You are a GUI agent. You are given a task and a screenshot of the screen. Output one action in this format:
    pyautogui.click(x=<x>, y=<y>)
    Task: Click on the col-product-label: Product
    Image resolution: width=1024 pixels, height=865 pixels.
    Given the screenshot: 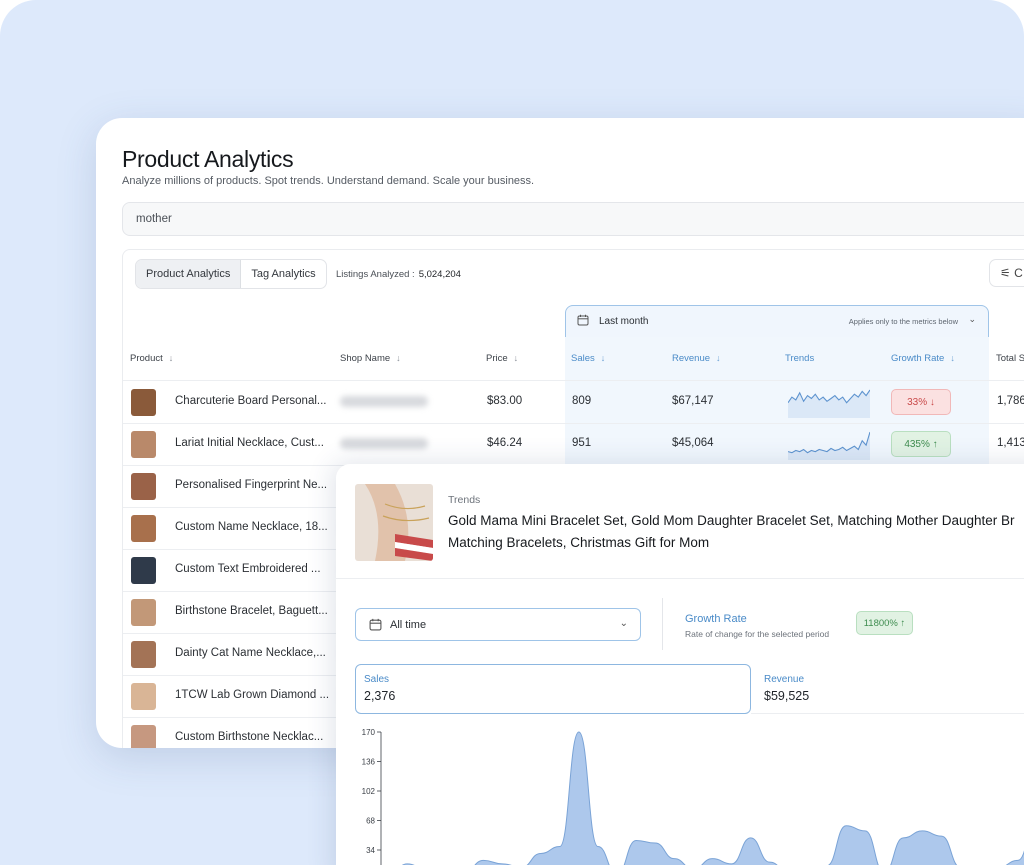 What is the action you would take?
    pyautogui.click(x=146, y=358)
    